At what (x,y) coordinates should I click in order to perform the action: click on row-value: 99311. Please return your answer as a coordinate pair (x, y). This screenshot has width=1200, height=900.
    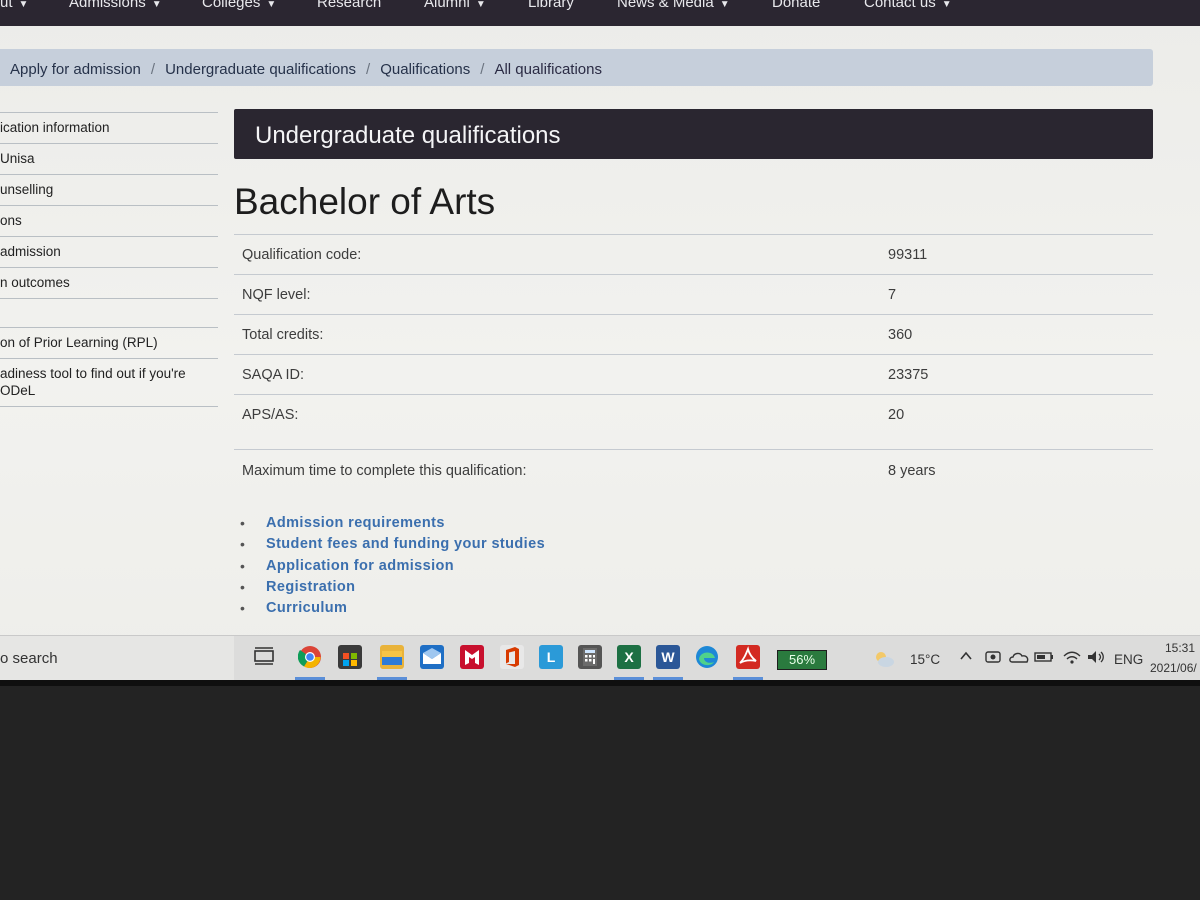
    Looking at the image, I should click on (1020, 254).